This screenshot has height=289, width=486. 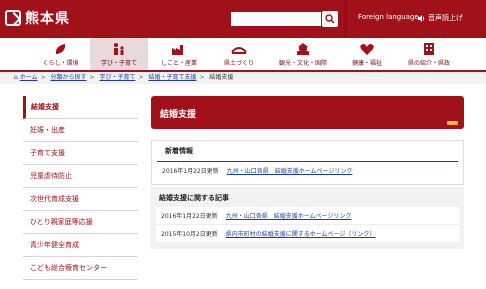 I want to click on breadcrumb-support: 結婚・子育て支援, so click(x=172, y=77).